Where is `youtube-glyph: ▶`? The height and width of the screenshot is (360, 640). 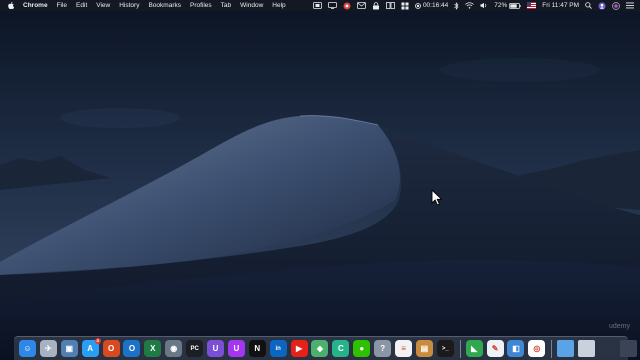 youtube-glyph: ▶ is located at coordinates (299, 348).